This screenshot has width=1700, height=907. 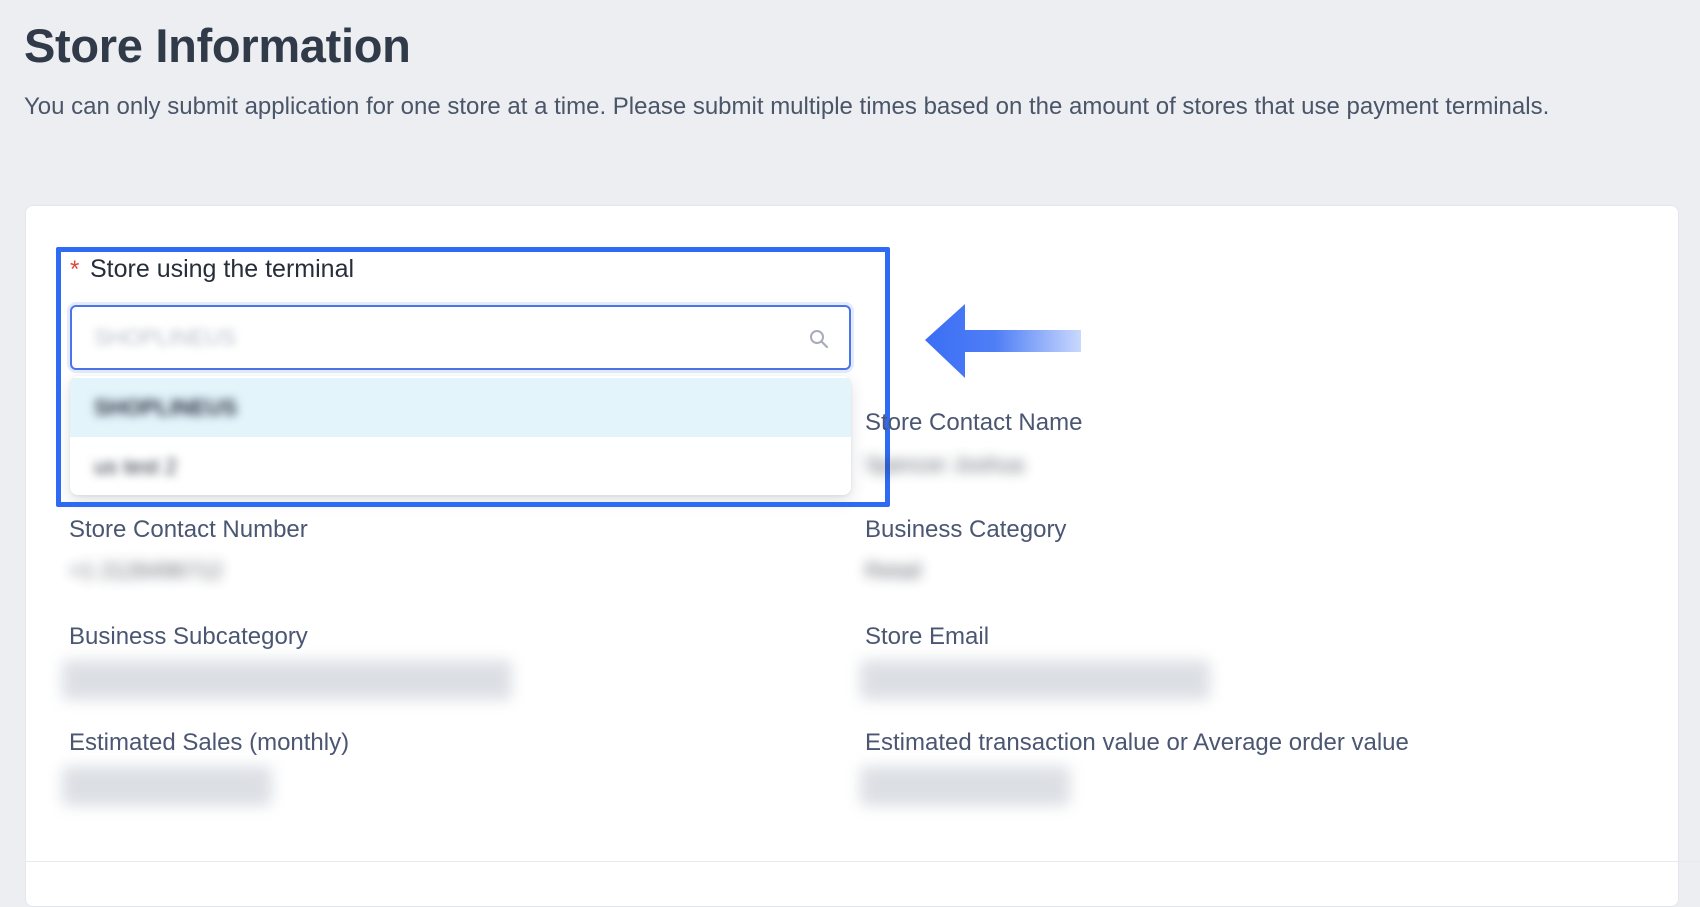 What do you see at coordinates (217, 45) in the screenshot?
I see `page-title: Store Information` at bounding box center [217, 45].